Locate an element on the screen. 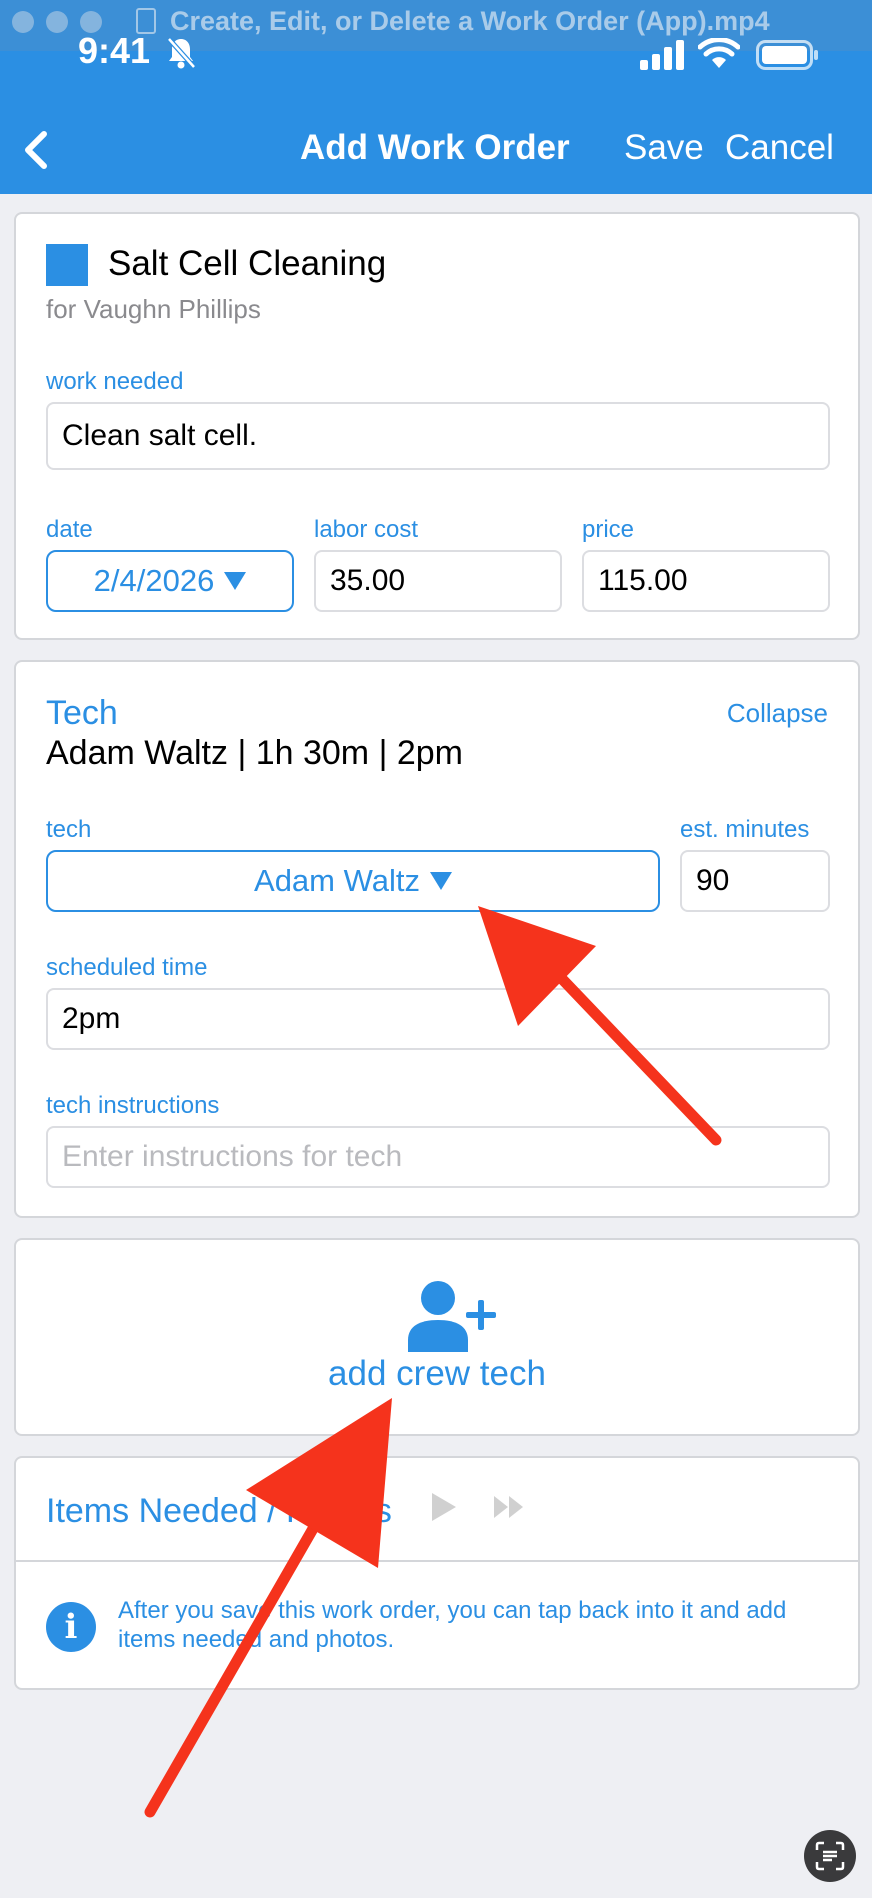 Image resolution: width=872 pixels, height=1898 pixels. add-person-icon is located at coordinates (452, 1316).